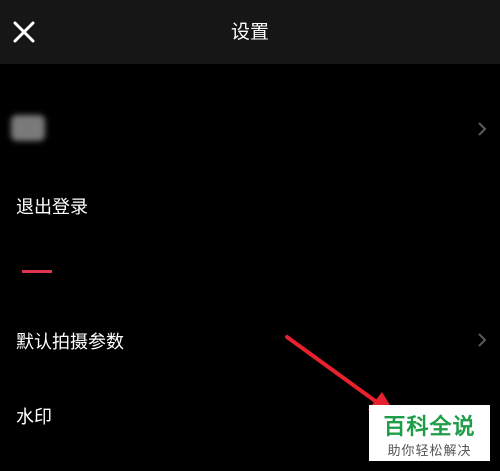 This screenshot has height=471, width=500. Describe the element at coordinates (37, 271) in the screenshot. I see `section-divider` at that location.